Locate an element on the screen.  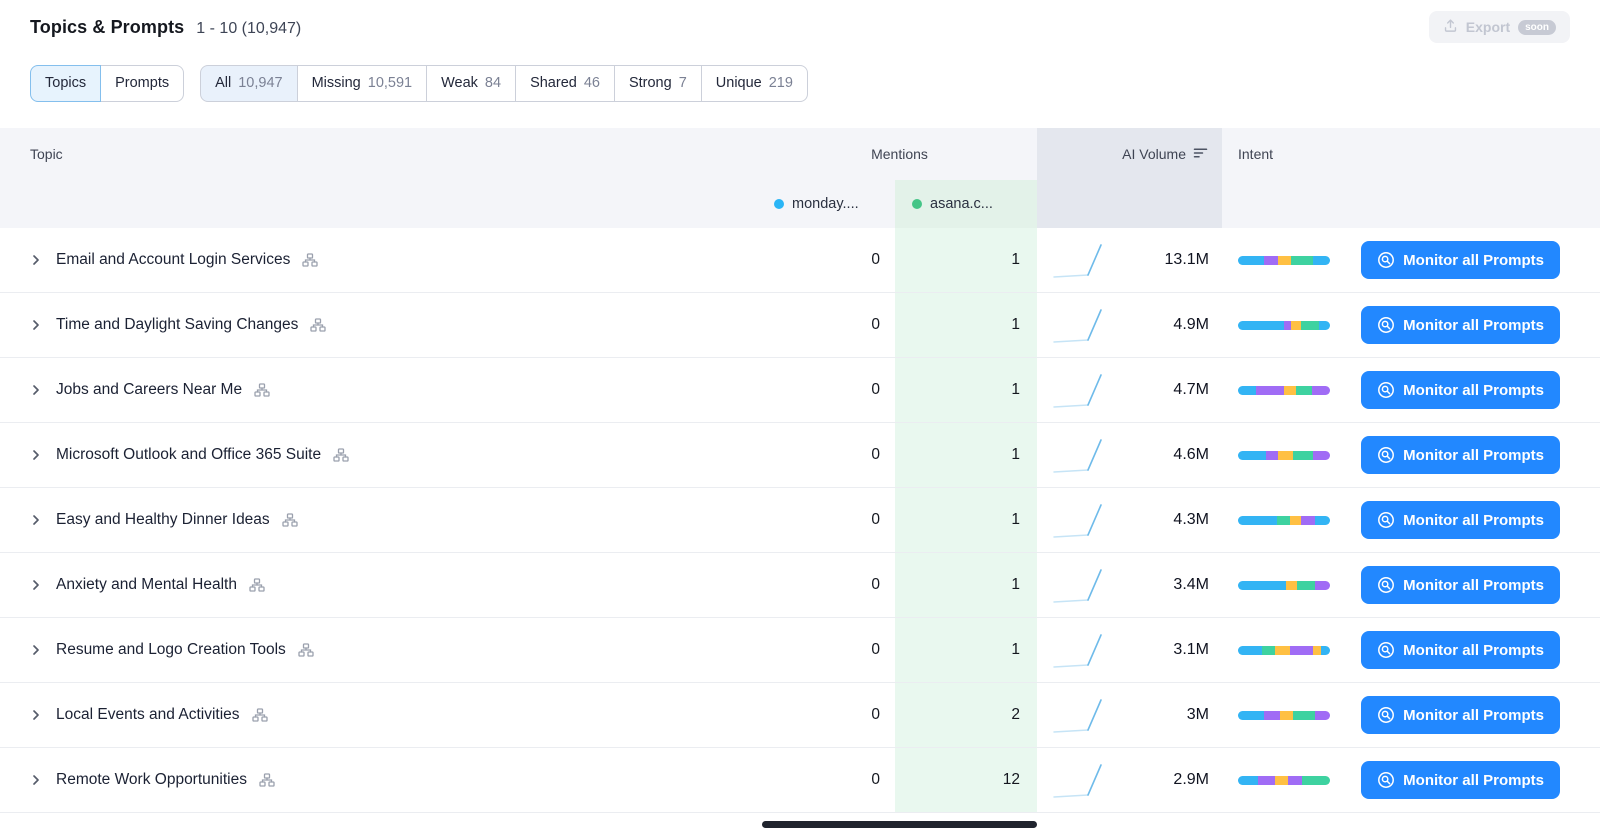
filter-label: Unique is located at coordinates (738, 83).